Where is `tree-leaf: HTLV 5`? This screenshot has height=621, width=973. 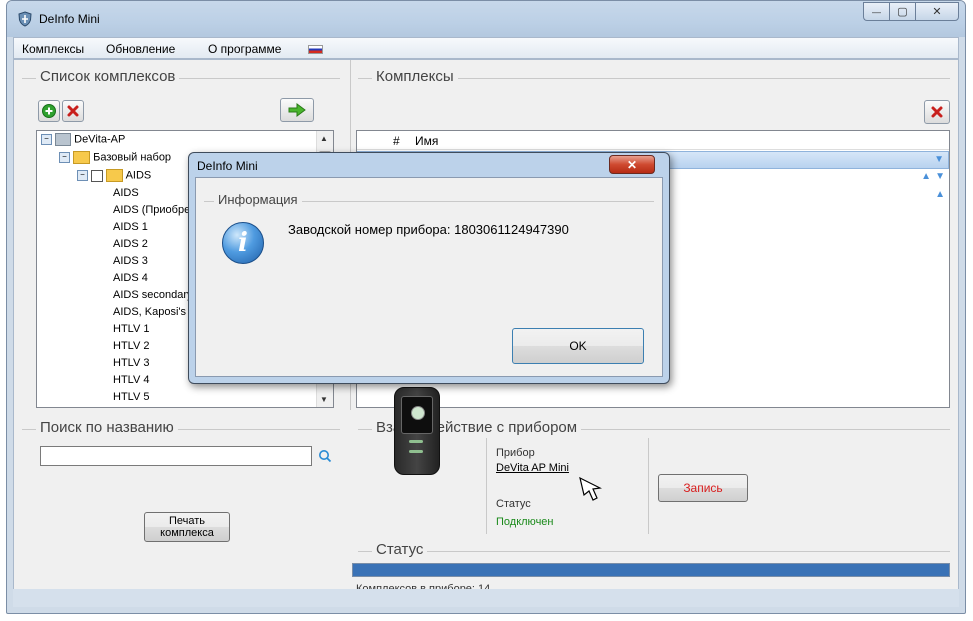 tree-leaf: HTLV 5 is located at coordinates (131, 397).